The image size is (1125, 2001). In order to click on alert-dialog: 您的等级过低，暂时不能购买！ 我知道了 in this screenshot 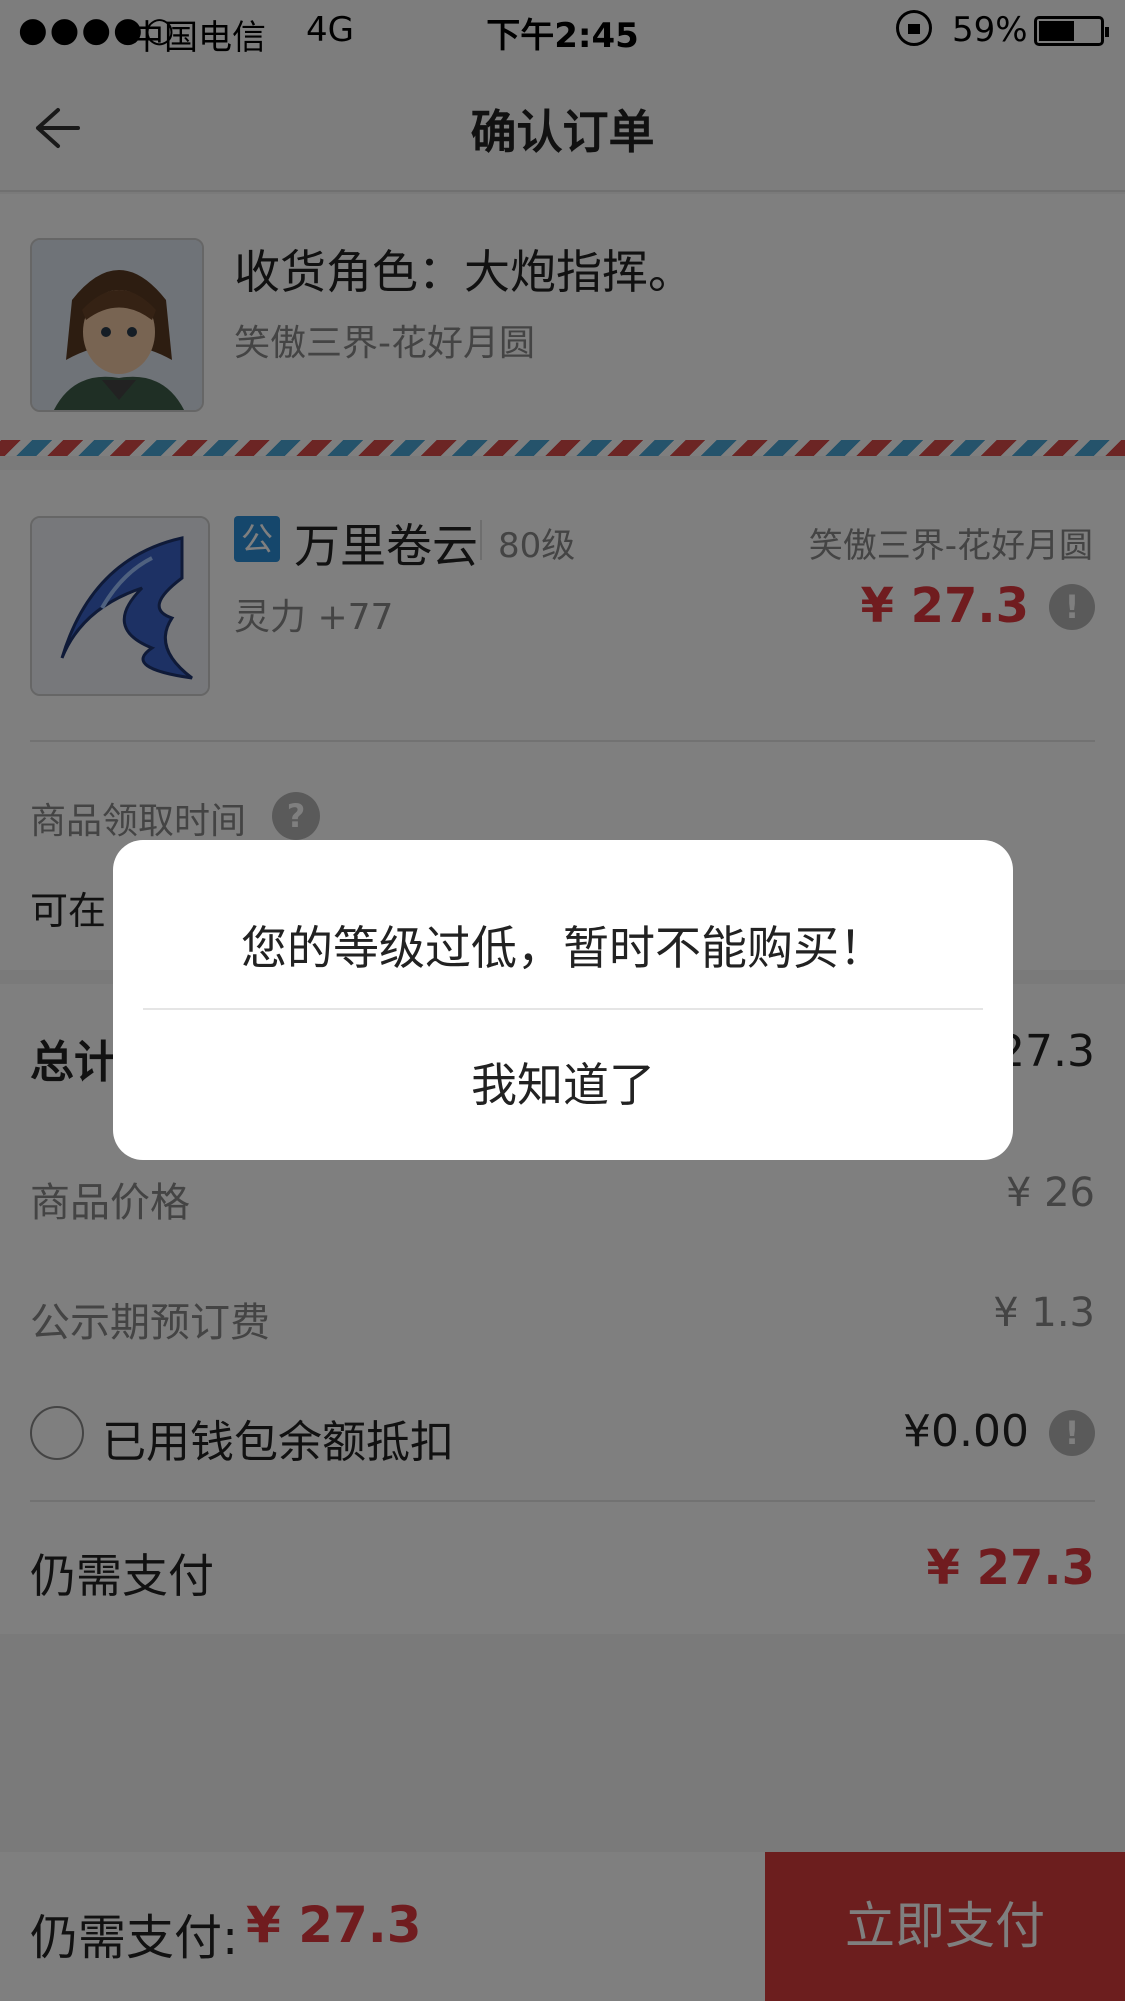, I will do `click(563, 1000)`.